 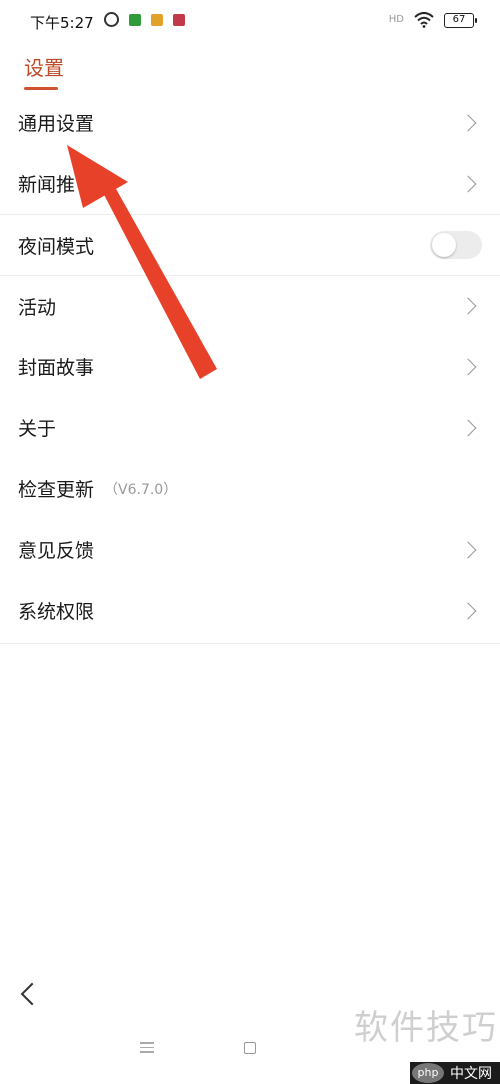 I want to click on home-icon, so click(x=250, y=1048).